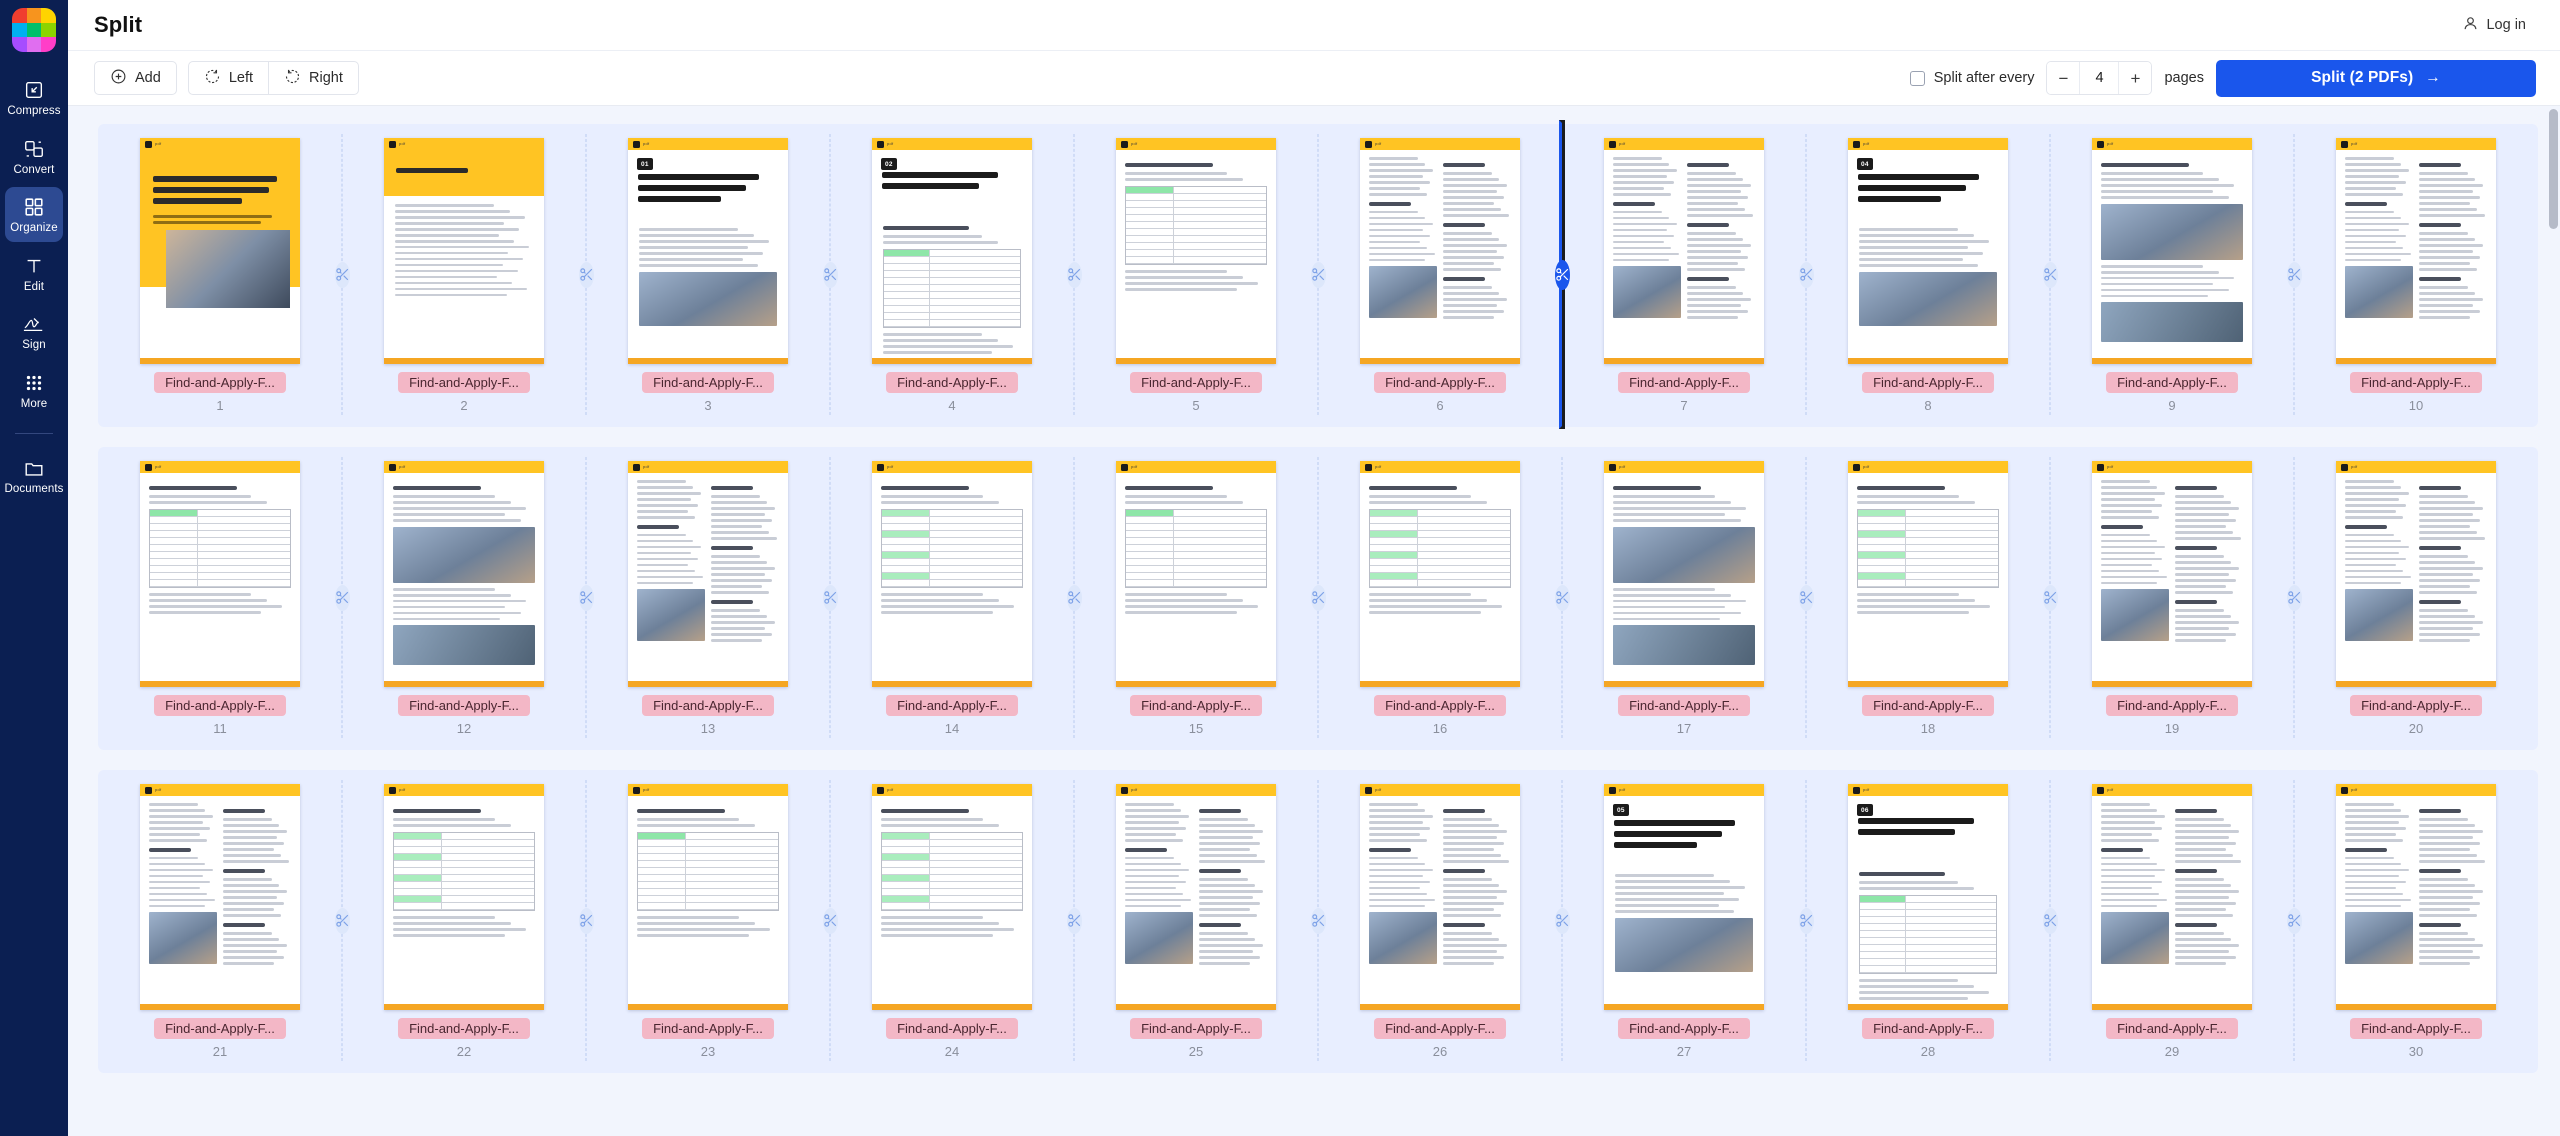 The image size is (2560, 1136). Describe the element at coordinates (1928, 897) in the screenshot. I see `page-thumbnail: pdf 06` at that location.